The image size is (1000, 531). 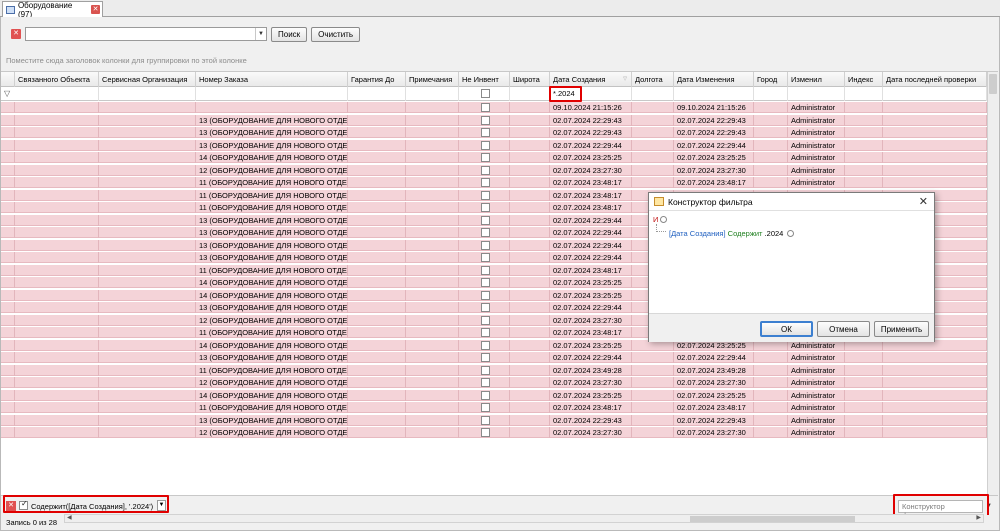 What do you see at coordinates (146, 34) in the screenshot?
I see `search-input: ▼` at bounding box center [146, 34].